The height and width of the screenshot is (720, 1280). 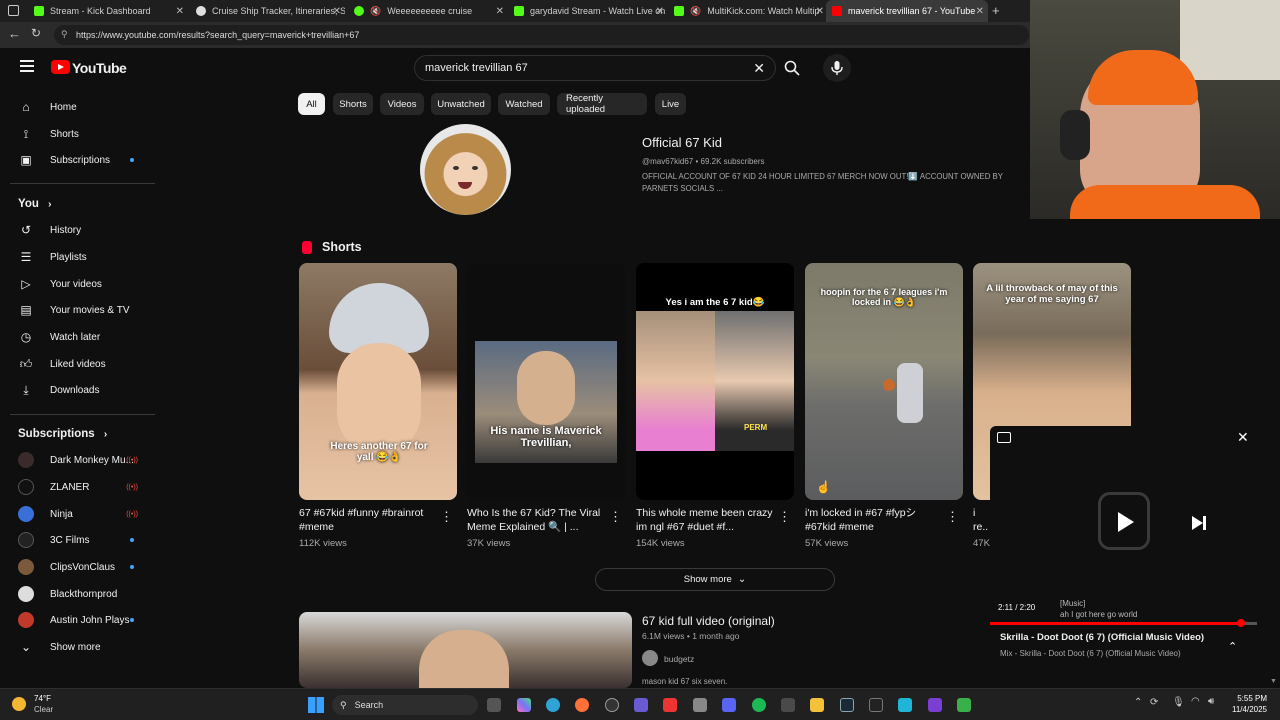 I want to click on back-icon: ←, so click(x=14, y=33).